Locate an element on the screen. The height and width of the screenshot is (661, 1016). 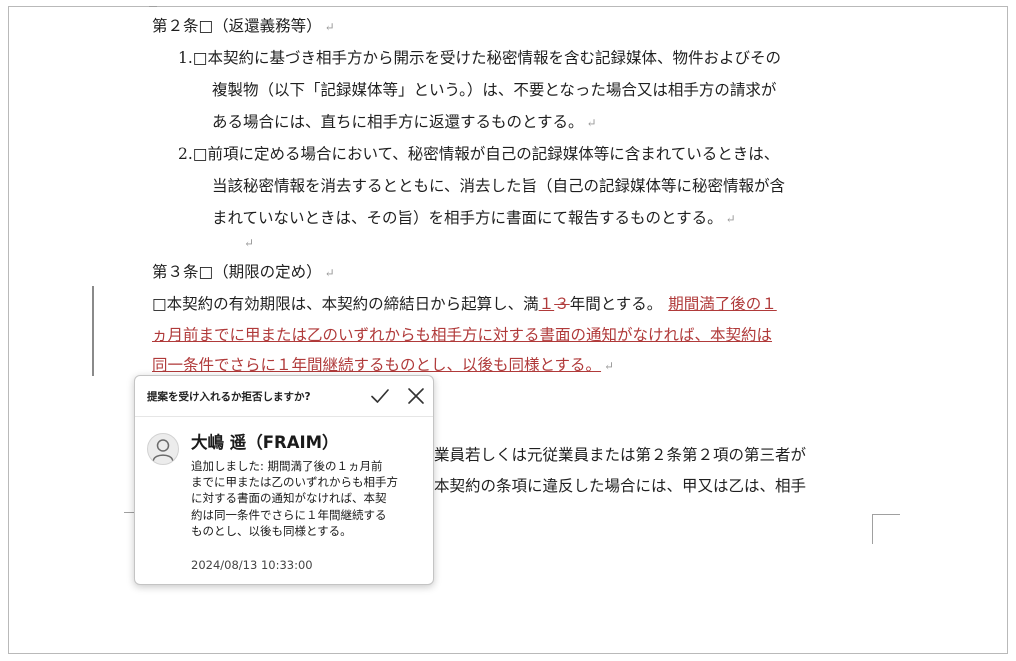
check-icon is located at coordinates (380, 396).